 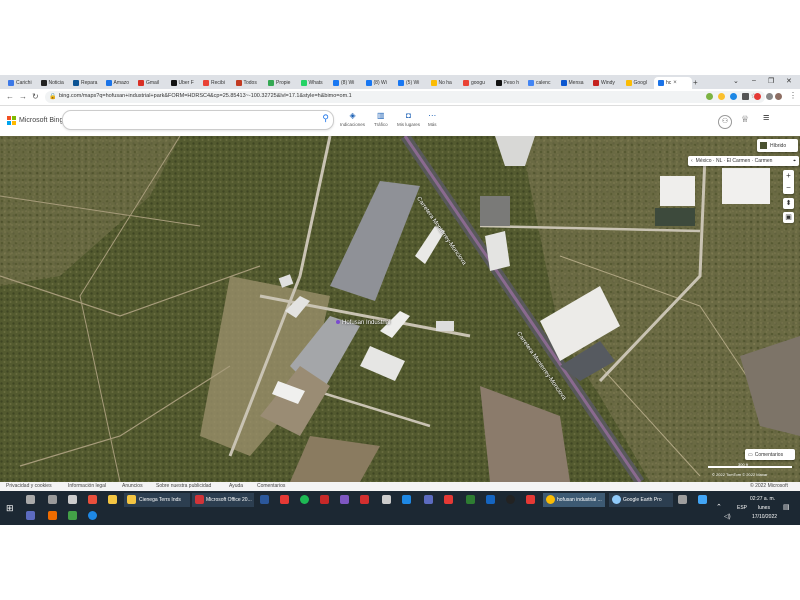 What do you see at coordinates (428, 499) in the screenshot?
I see `teams-icon` at bounding box center [428, 499].